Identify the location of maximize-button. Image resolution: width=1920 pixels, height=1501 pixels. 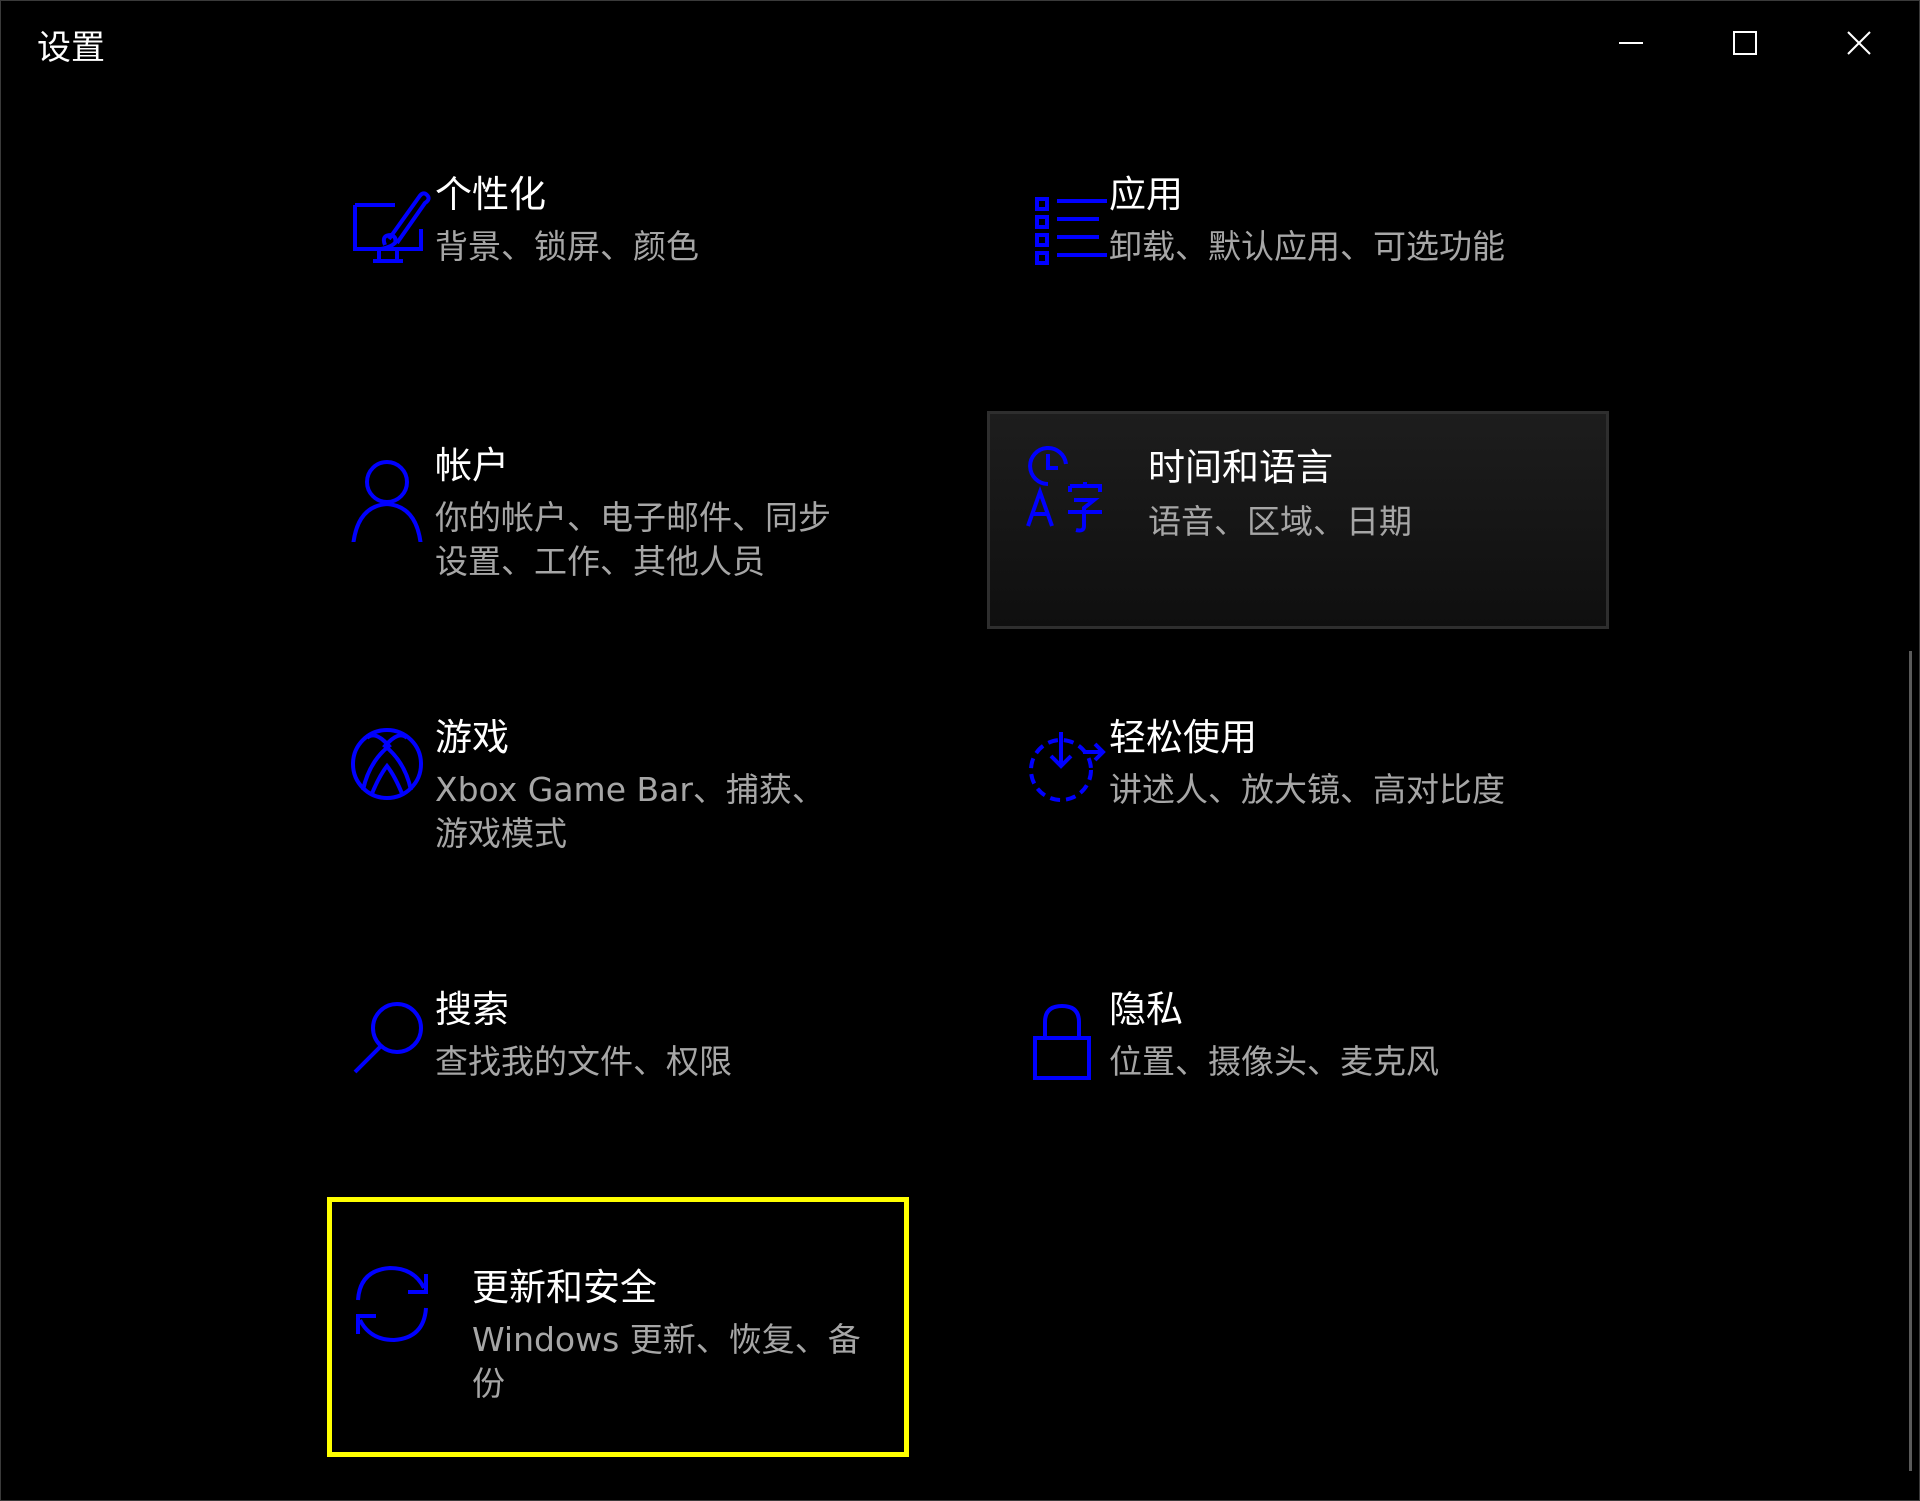
(1745, 43).